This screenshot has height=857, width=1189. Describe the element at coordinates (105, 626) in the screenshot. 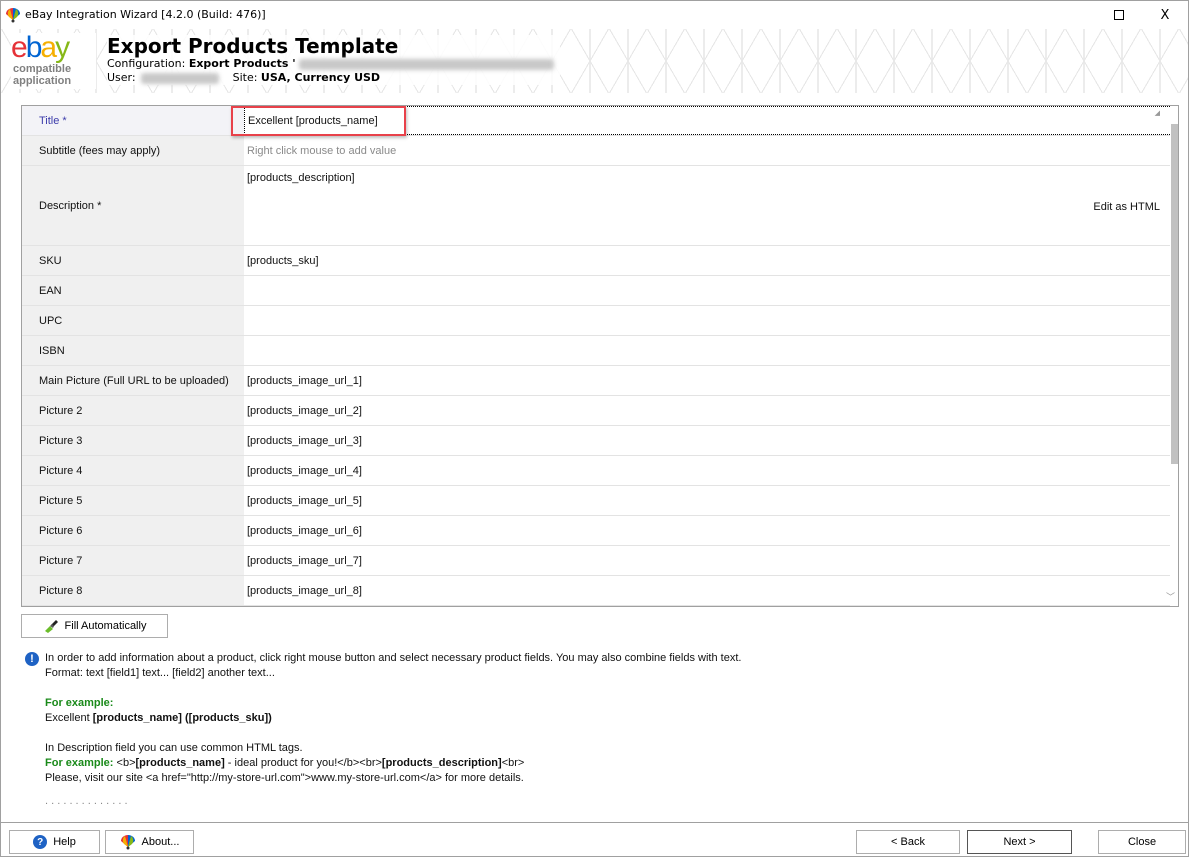

I see `fill-automatically-label: Fill Automatically` at that location.